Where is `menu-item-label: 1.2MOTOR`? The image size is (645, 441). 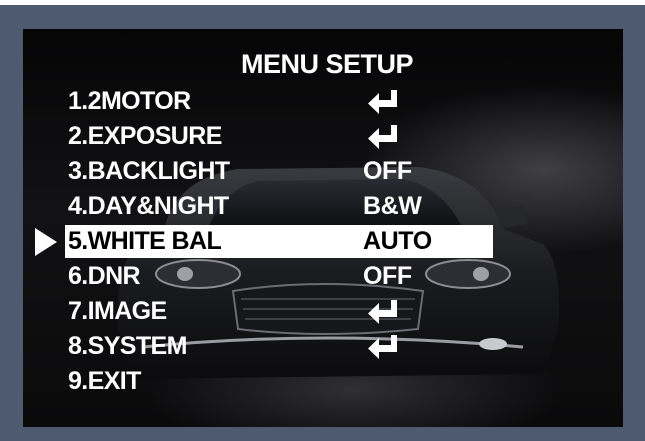 menu-item-label: 1.2MOTOR is located at coordinates (129, 101).